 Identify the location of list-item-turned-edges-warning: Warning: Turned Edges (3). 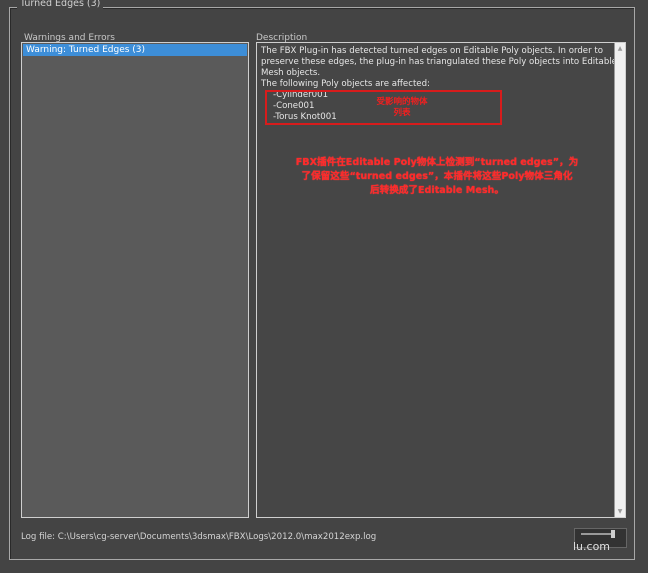
(135, 50).